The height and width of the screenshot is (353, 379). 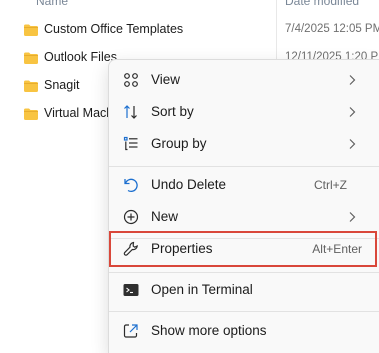 What do you see at coordinates (189, 184) in the screenshot?
I see `menu-item-label: Undo Delete` at bounding box center [189, 184].